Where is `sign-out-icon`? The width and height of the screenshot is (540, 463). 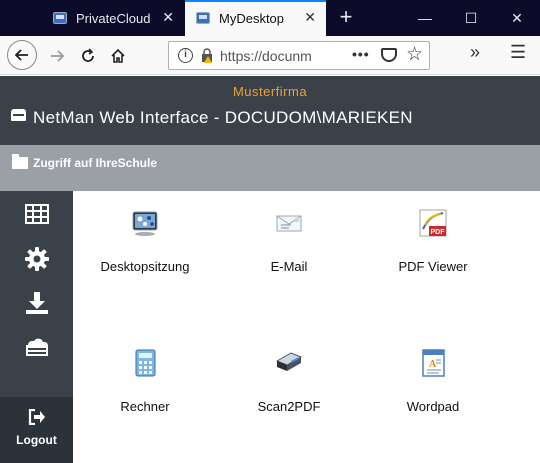
sign-out-icon is located at coordinates (36, 417).